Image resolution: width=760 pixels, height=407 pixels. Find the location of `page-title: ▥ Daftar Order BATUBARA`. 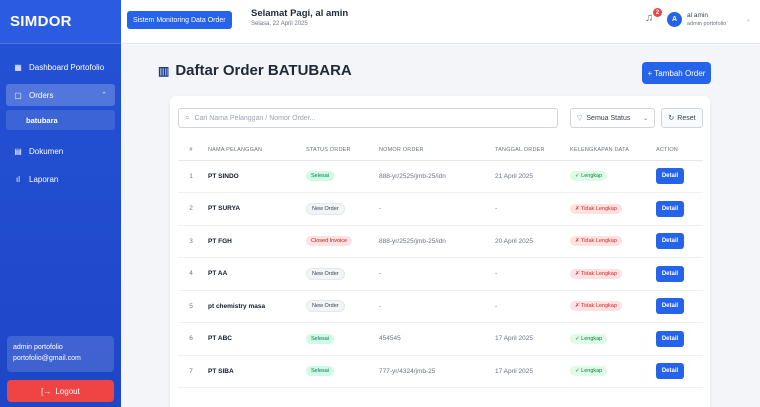

page-title: ▥ Daftar Order BATUBARA is located at coordinates (255, 70).